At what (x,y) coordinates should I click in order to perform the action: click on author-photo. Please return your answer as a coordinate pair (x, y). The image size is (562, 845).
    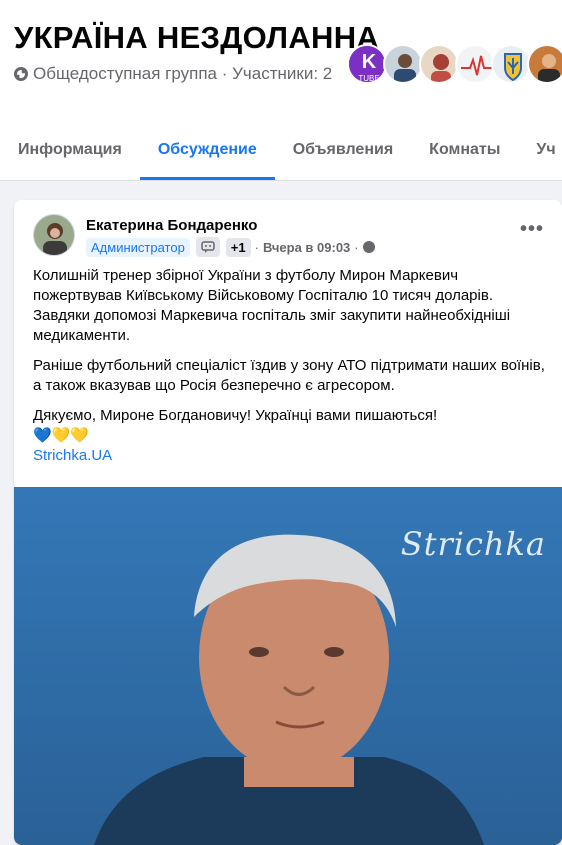
    Looking at the image, I should click on (54, 235).